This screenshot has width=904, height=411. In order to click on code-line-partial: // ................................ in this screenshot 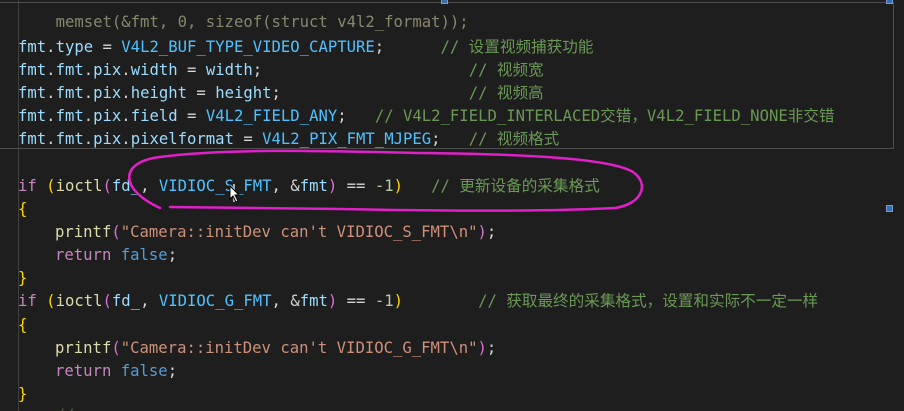, I will do `click(201, 407)`.